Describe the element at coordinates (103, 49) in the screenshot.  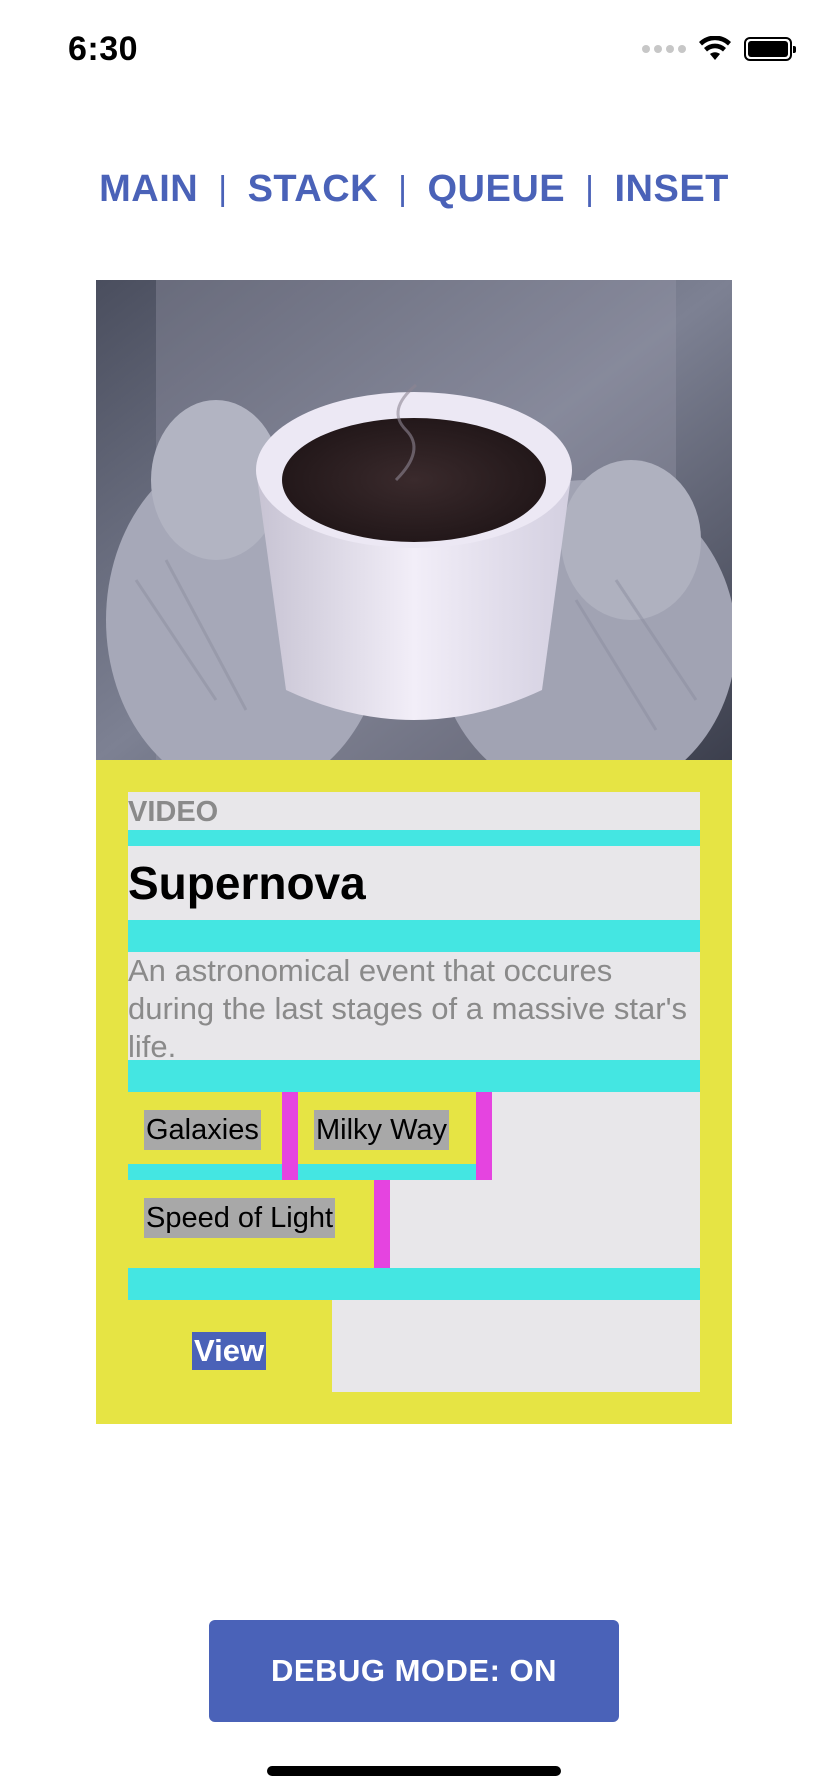
I see `status-time: 6:30` at that location.